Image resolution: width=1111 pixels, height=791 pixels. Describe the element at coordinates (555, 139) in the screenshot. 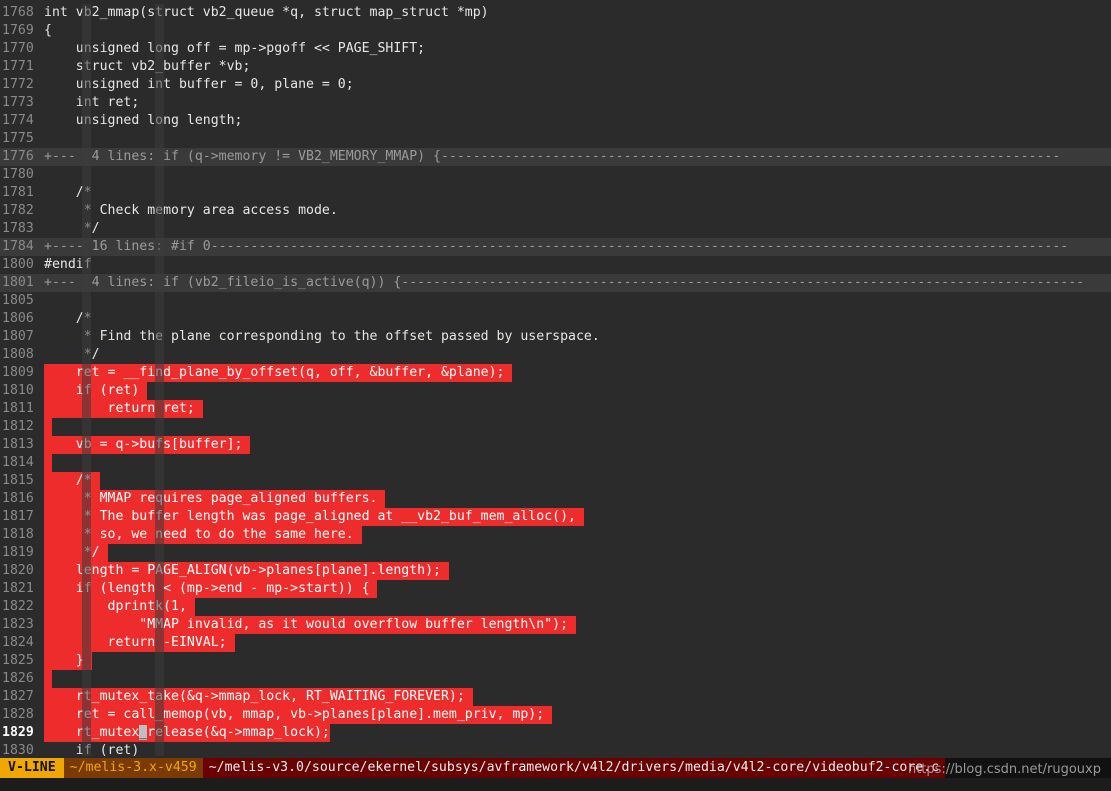

I see `code-line: 1775` at that location.